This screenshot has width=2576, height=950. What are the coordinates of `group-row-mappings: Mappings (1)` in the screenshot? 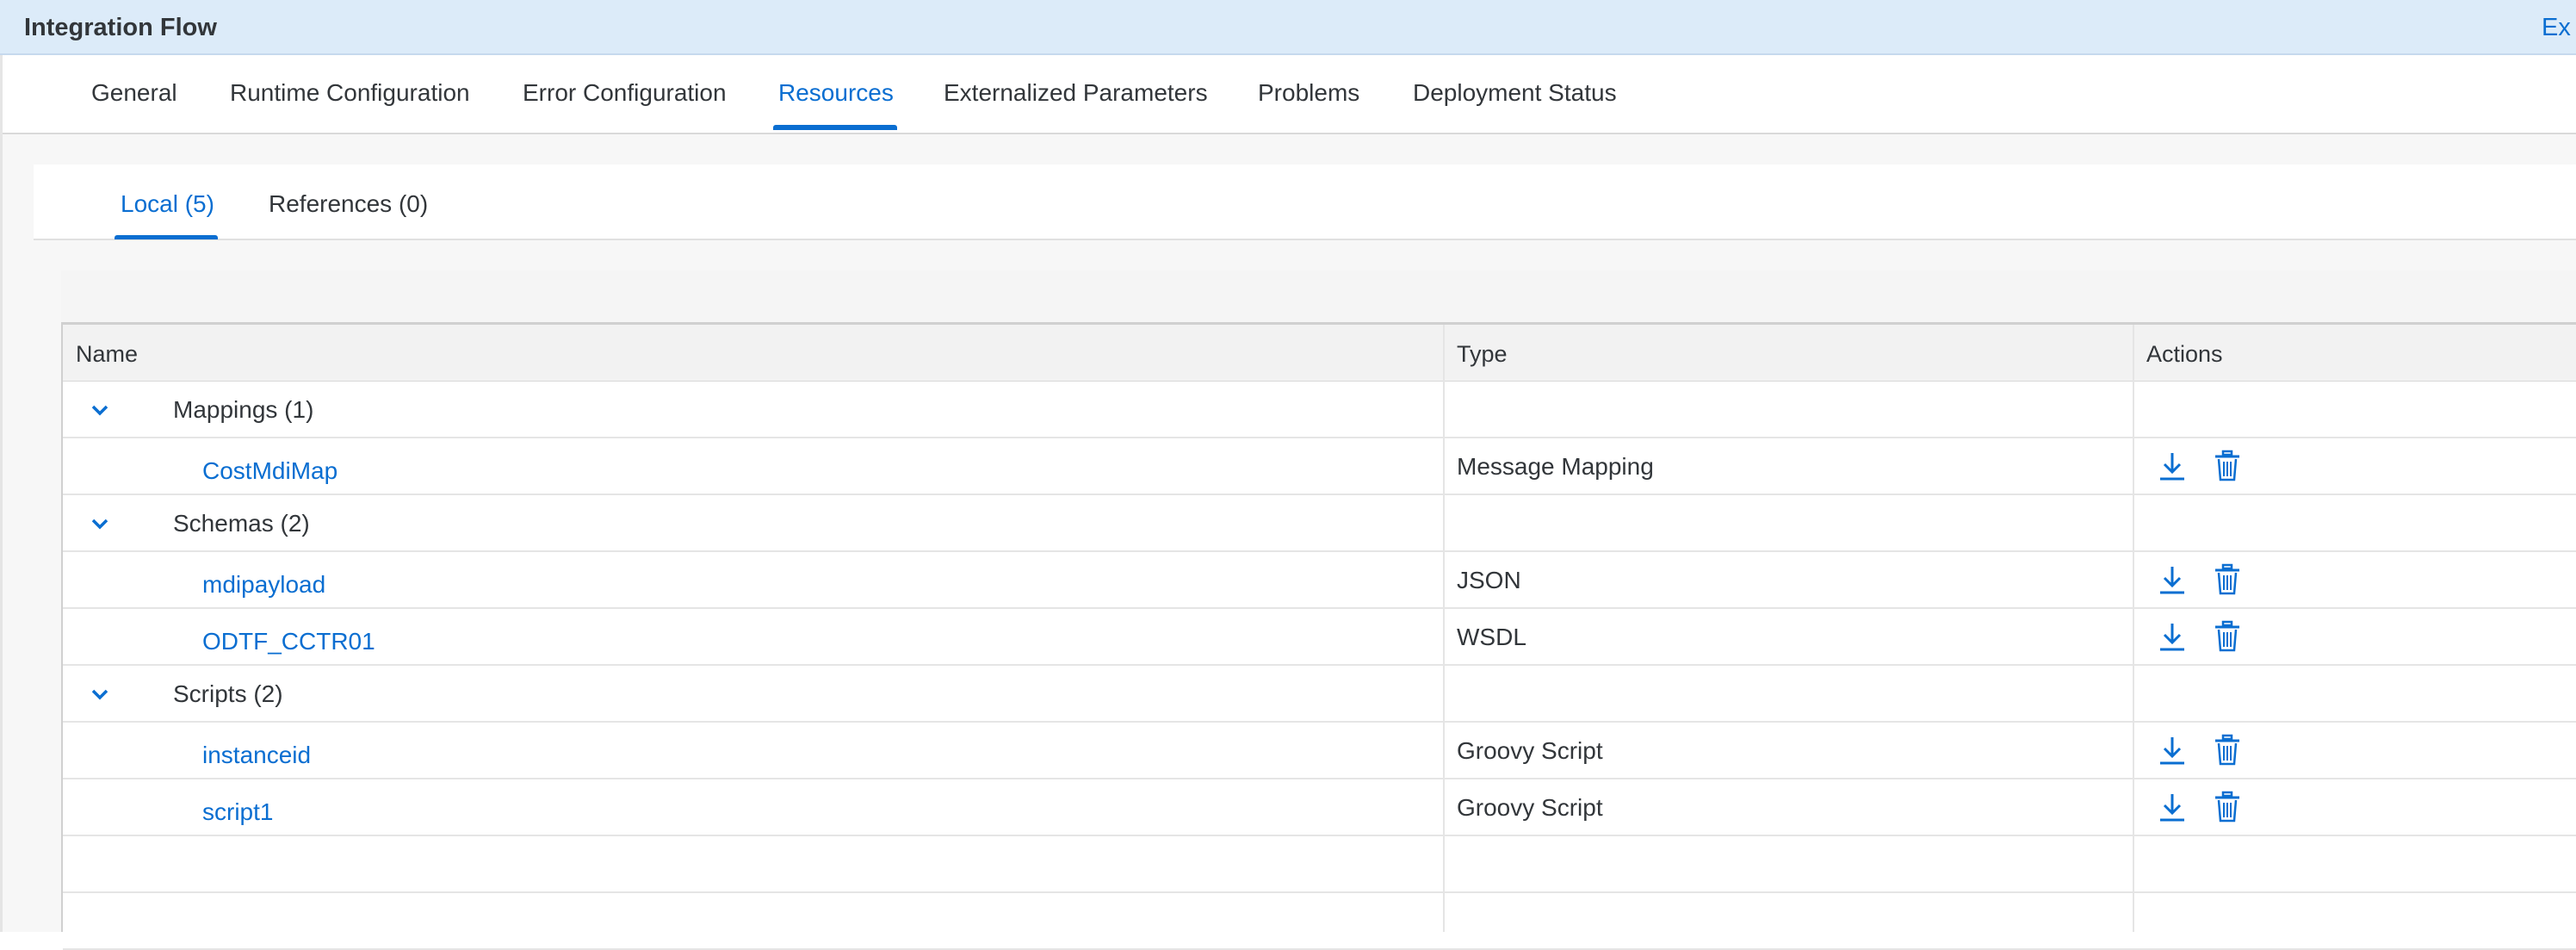 It's located at (1319, 410).